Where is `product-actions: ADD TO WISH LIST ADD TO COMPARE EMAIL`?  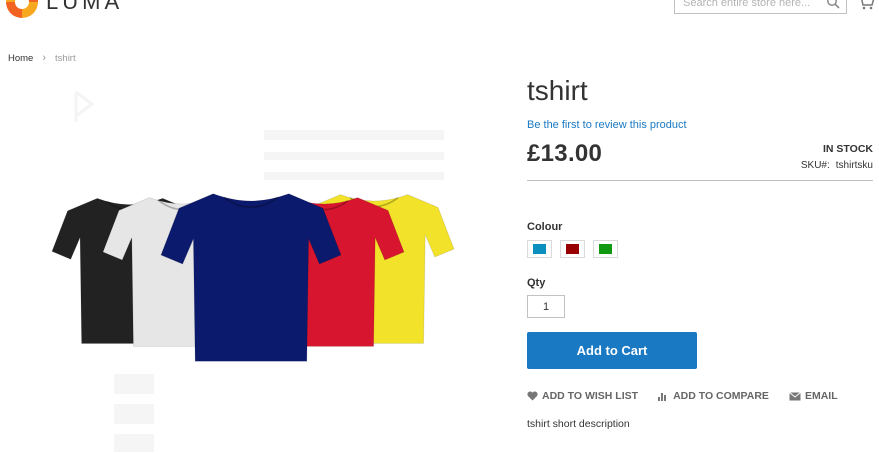
product-actions: ADD TO WISH LIST ADD TO COMPARE EMAIL is located at coordinates (692, 396).